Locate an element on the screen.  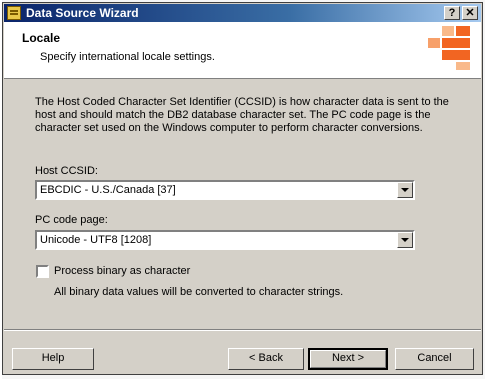
page-title: Locale is located at coordinates (41, 38).